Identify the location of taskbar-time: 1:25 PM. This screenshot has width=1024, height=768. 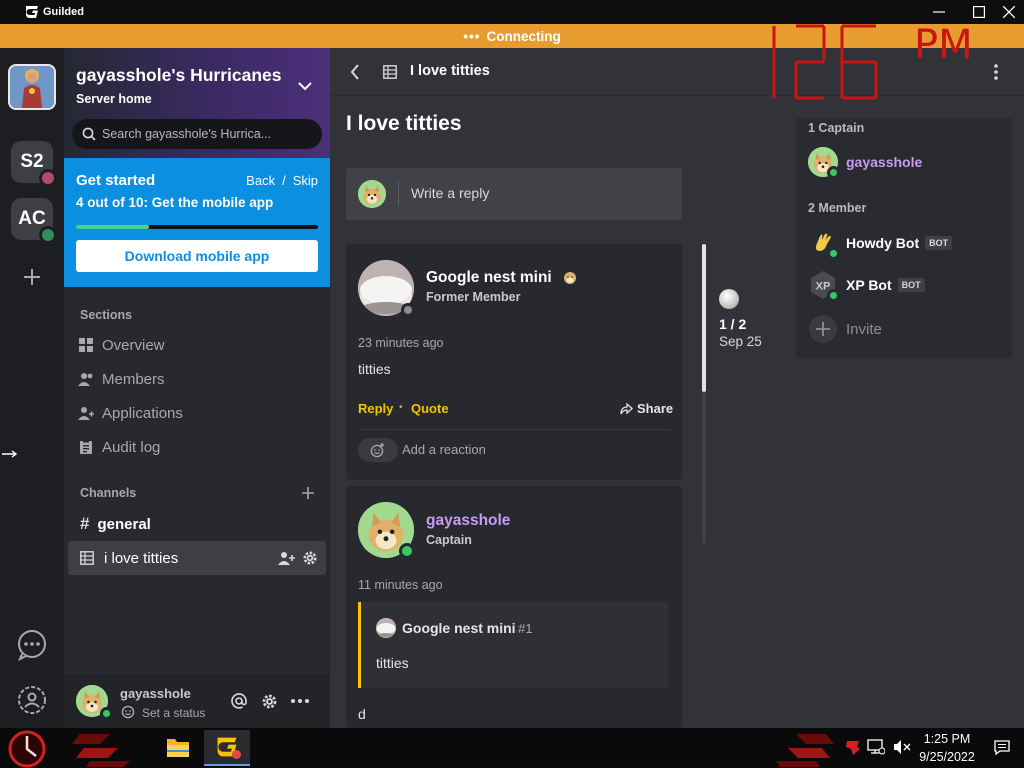
(947, 739).